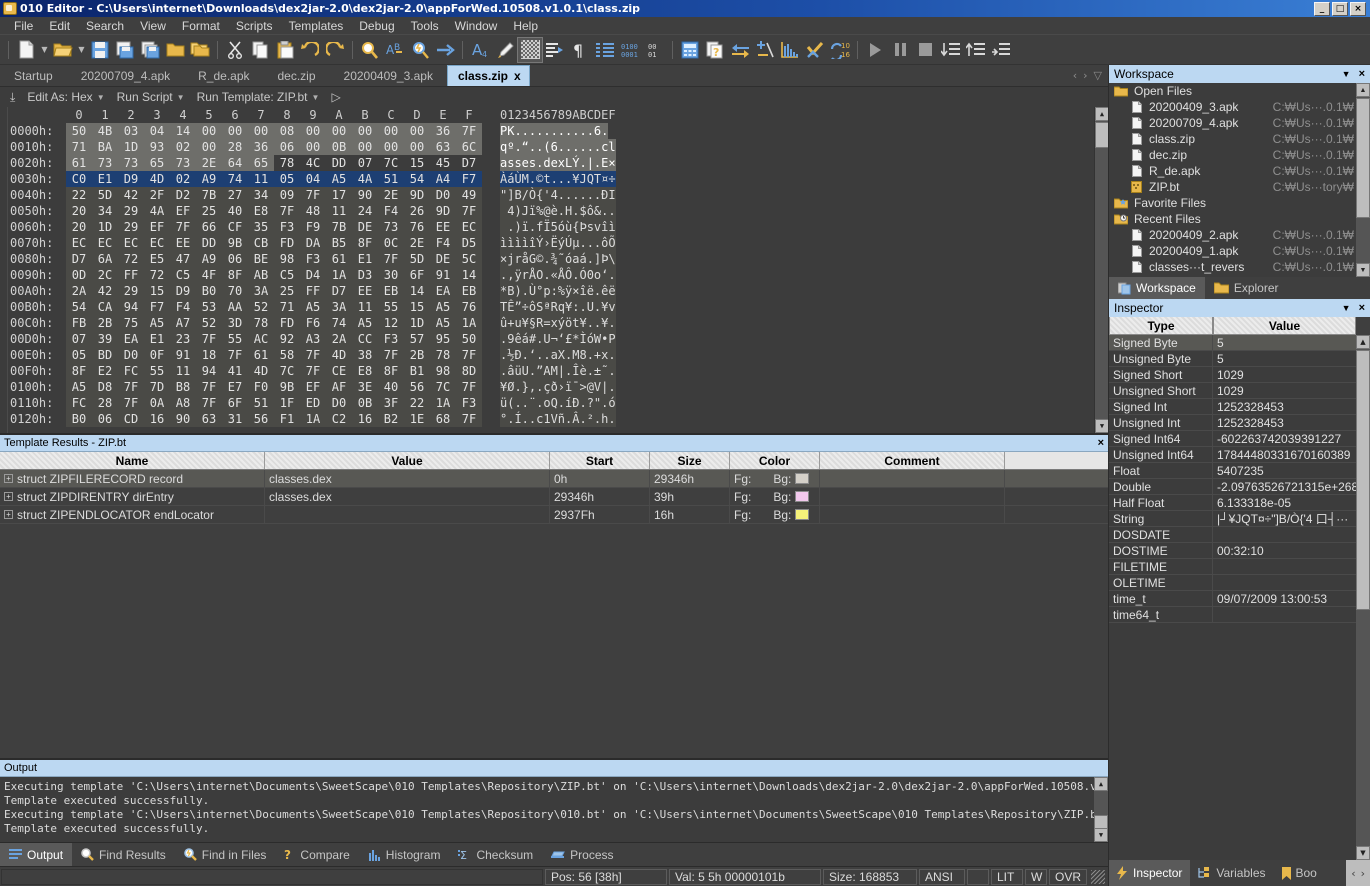  Describe the element at coordinates (209, 195) in the screenshot. I see `hex-byte: 7B` at that location.